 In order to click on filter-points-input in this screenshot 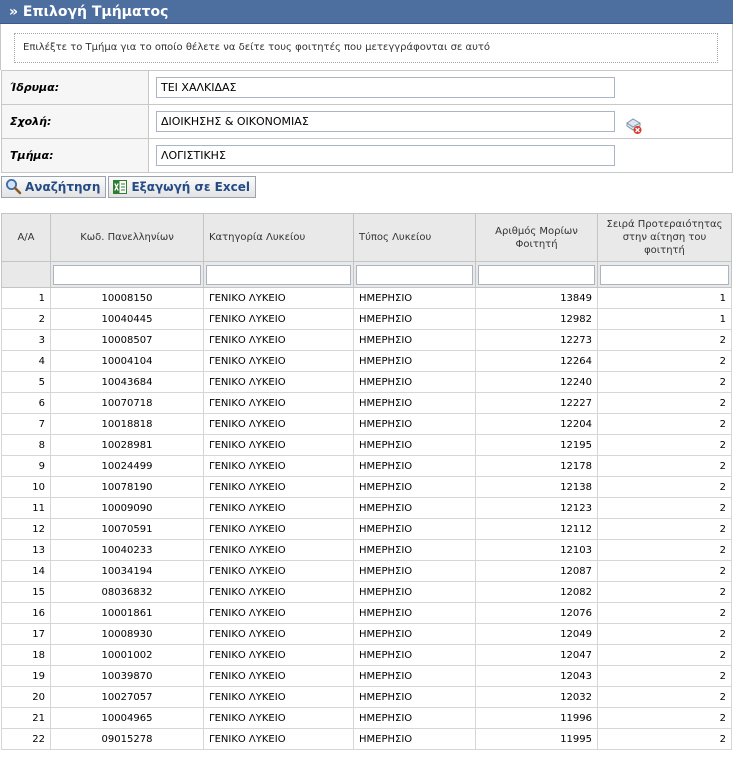, I will do `click(536, 274)`.